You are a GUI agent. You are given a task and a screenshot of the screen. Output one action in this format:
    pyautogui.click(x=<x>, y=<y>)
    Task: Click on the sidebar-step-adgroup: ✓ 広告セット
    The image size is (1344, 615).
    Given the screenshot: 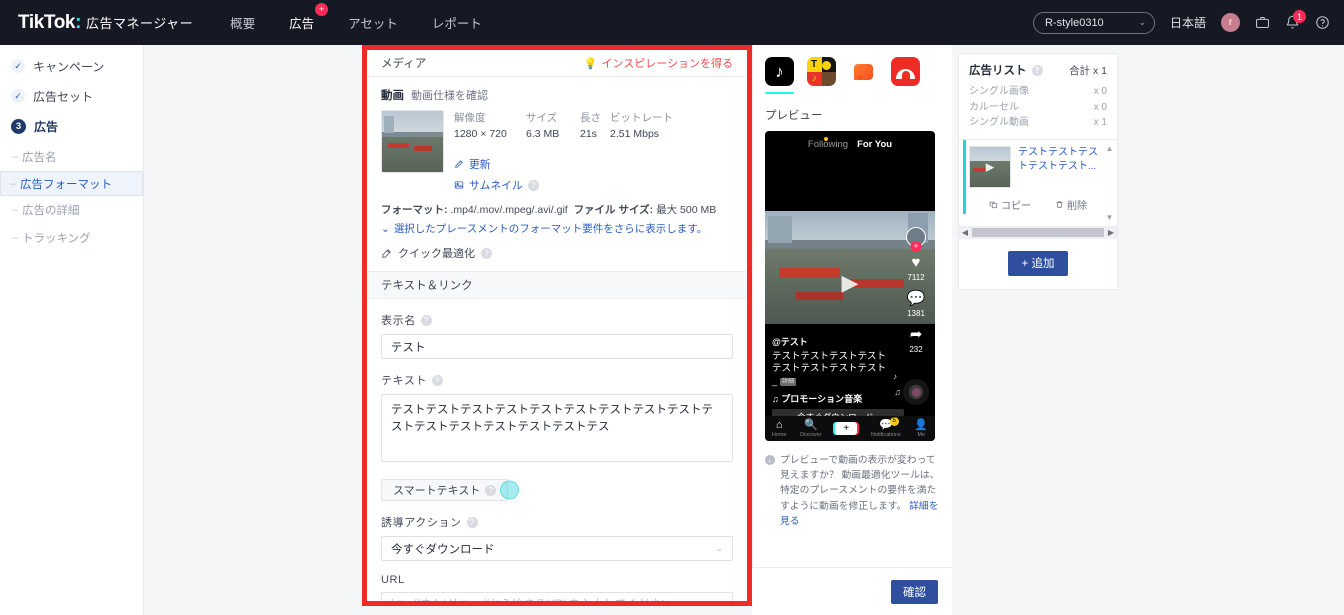 What is the action you would take?
    pyautogui.click(x=71, y=96)
    